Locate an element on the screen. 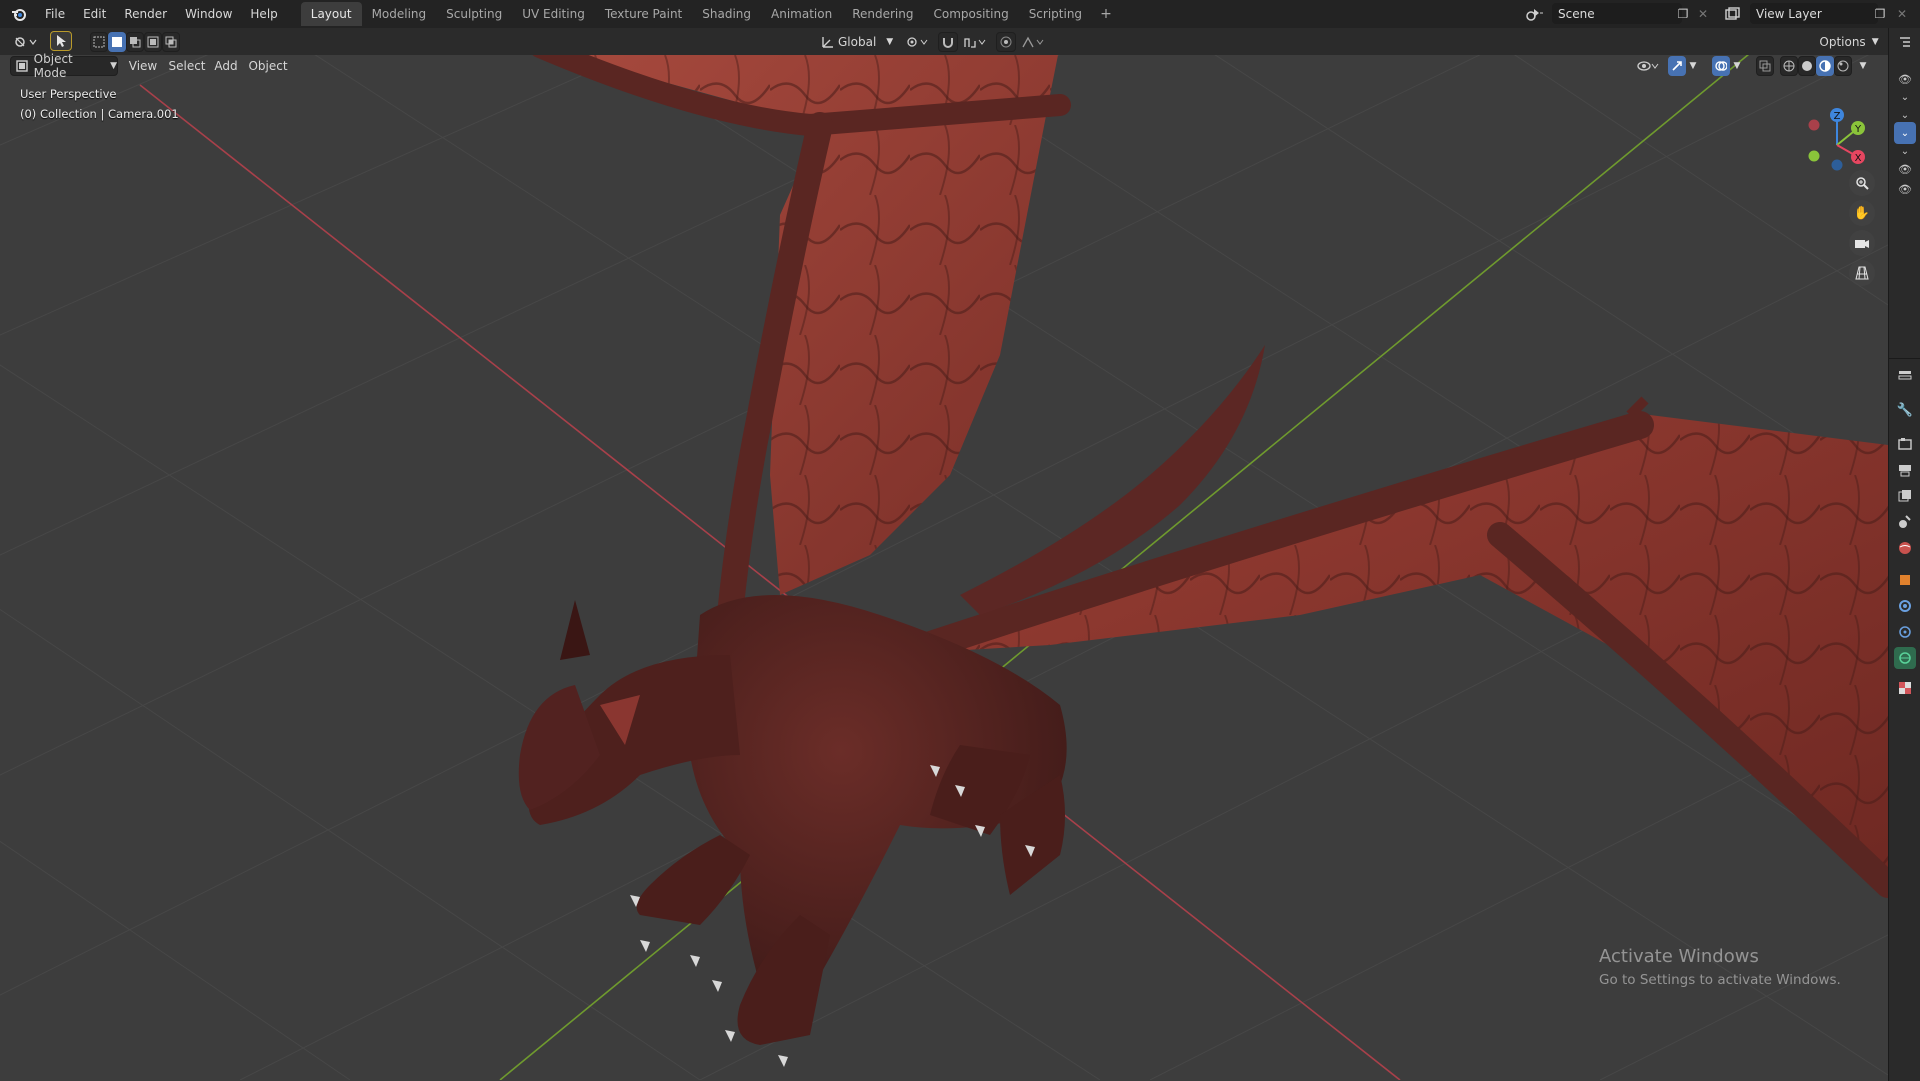 The image size is (1920, 1081). snap-toggle-icon is located at coordinates (948, 42).